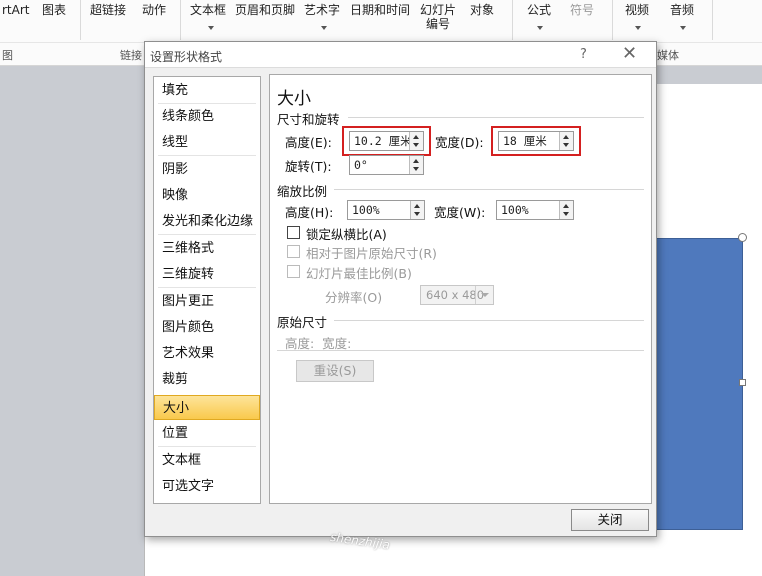 The height and width of the screenshot is (576, 762). Describe the element at coordinates (108, 10) in the screenshot. I see `hyperlink-button: 超链接` at that location.